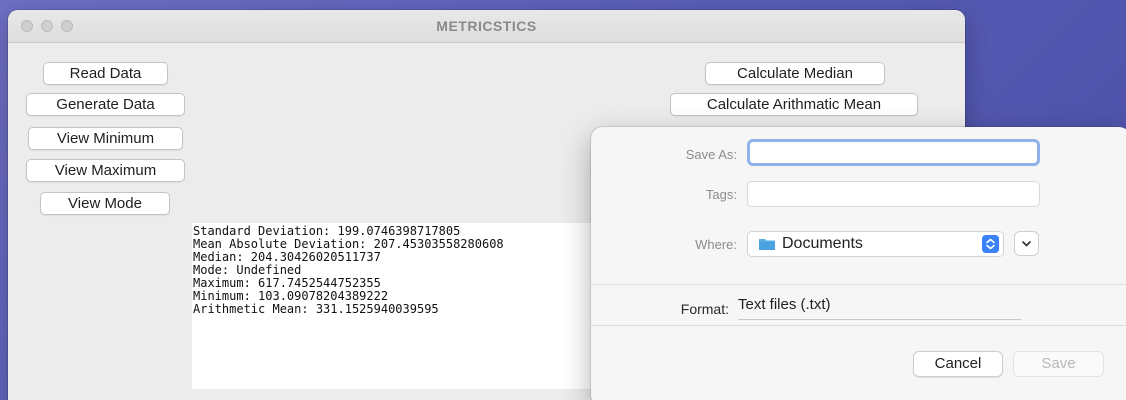  I want to click on view-minimum-button: View Minimum, so click(105, 138).